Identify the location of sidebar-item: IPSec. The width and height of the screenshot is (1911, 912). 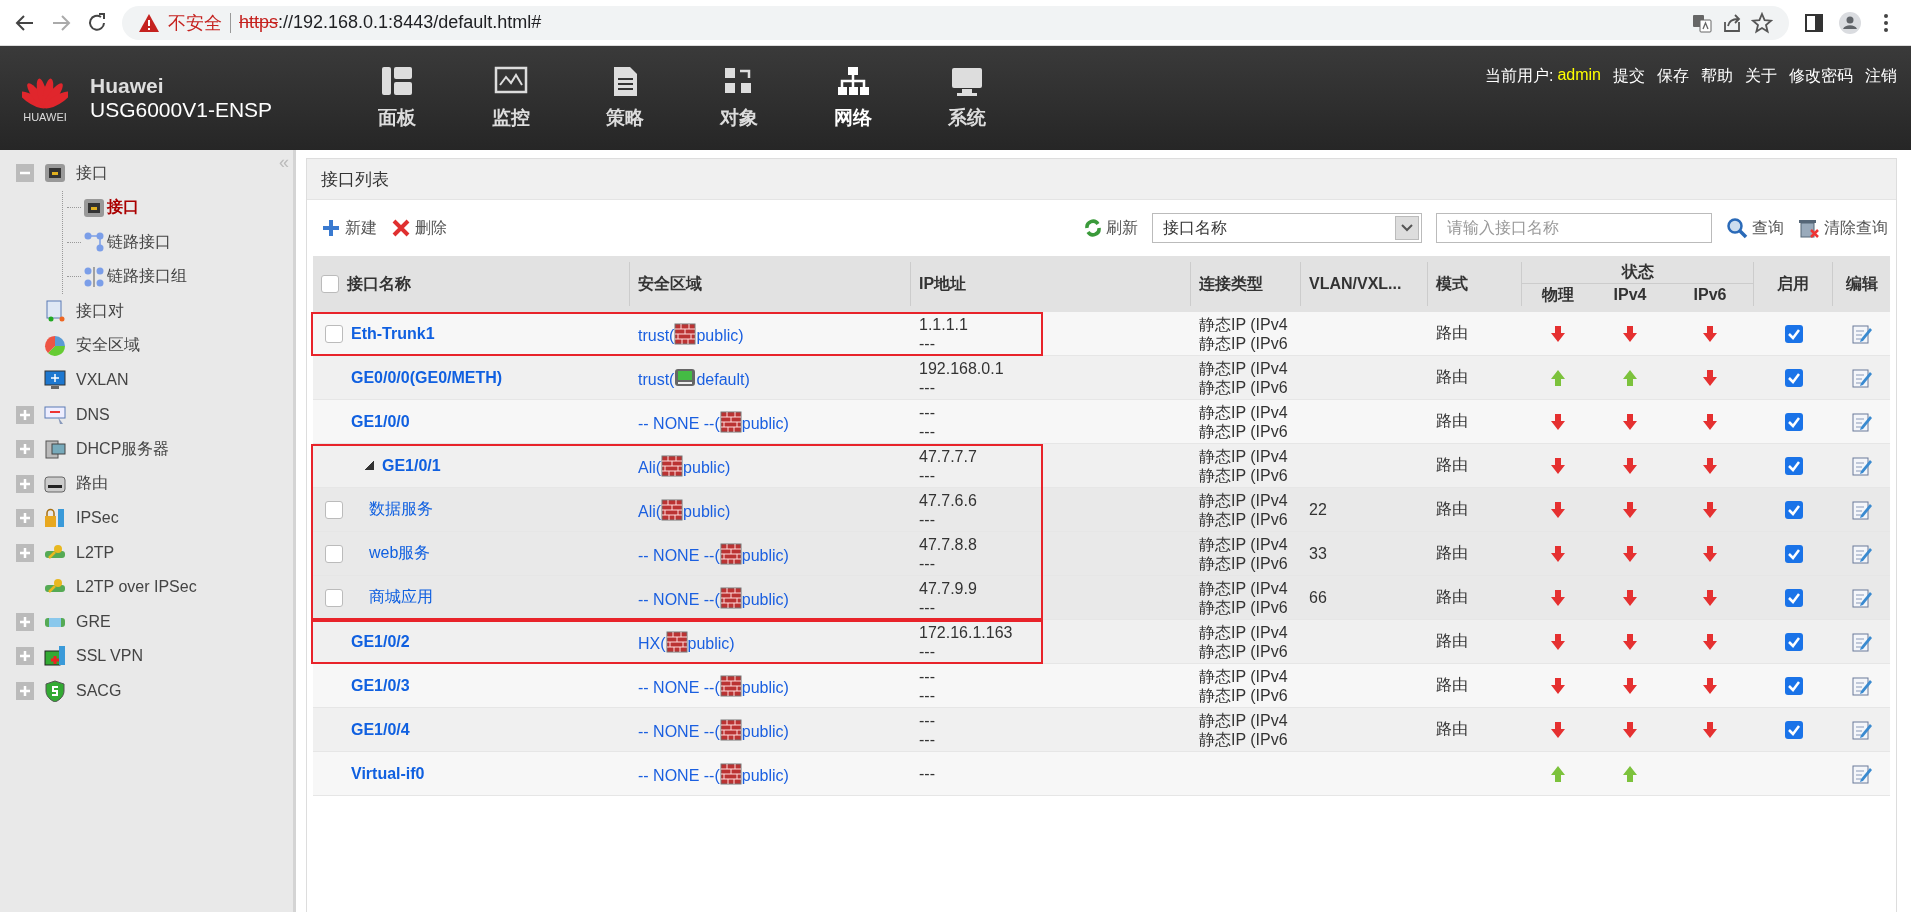
(97, 518).